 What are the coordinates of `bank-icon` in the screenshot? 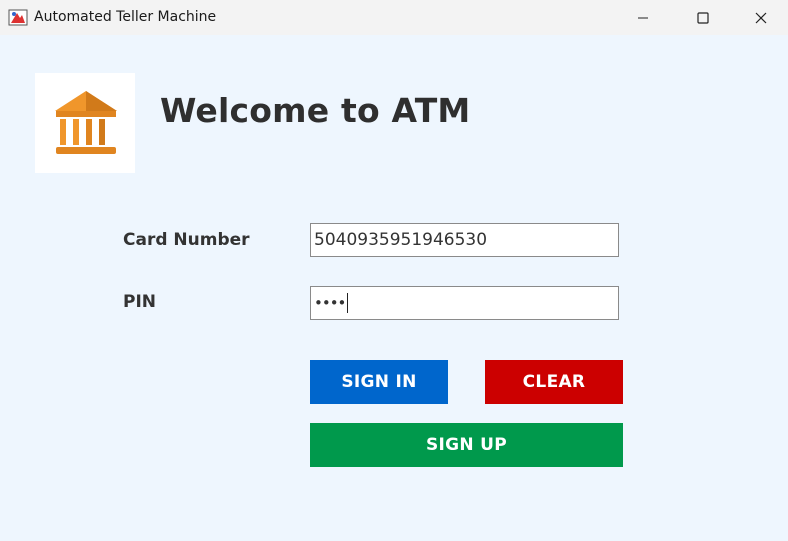 It's located at (86, 122).